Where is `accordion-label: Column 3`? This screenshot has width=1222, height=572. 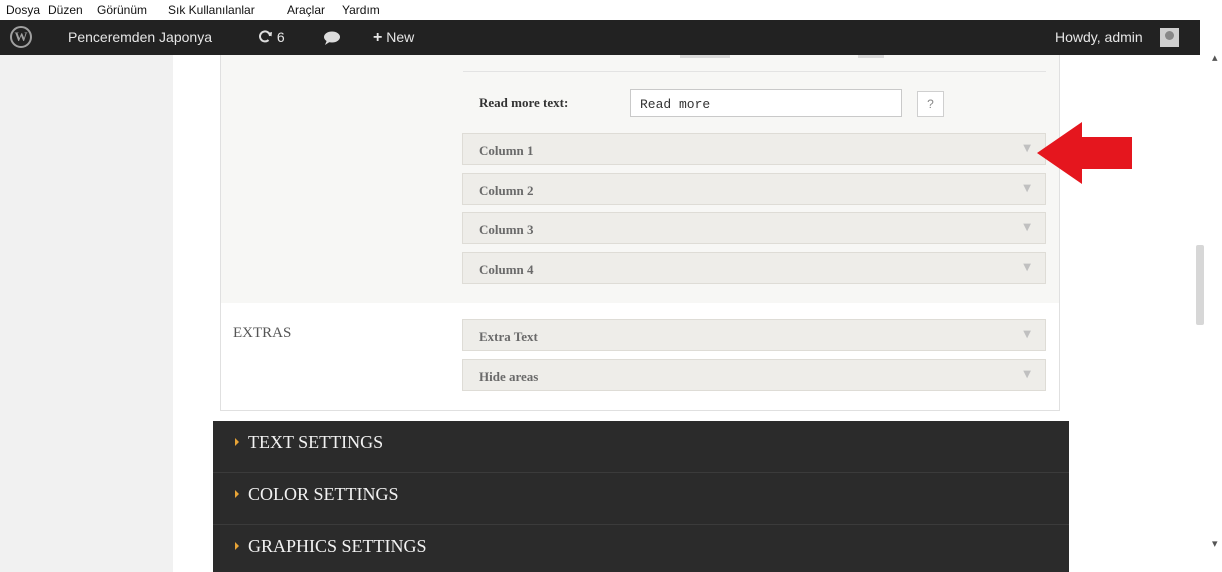
accordion-label: Column 3 is located at coordinates (506, 229).